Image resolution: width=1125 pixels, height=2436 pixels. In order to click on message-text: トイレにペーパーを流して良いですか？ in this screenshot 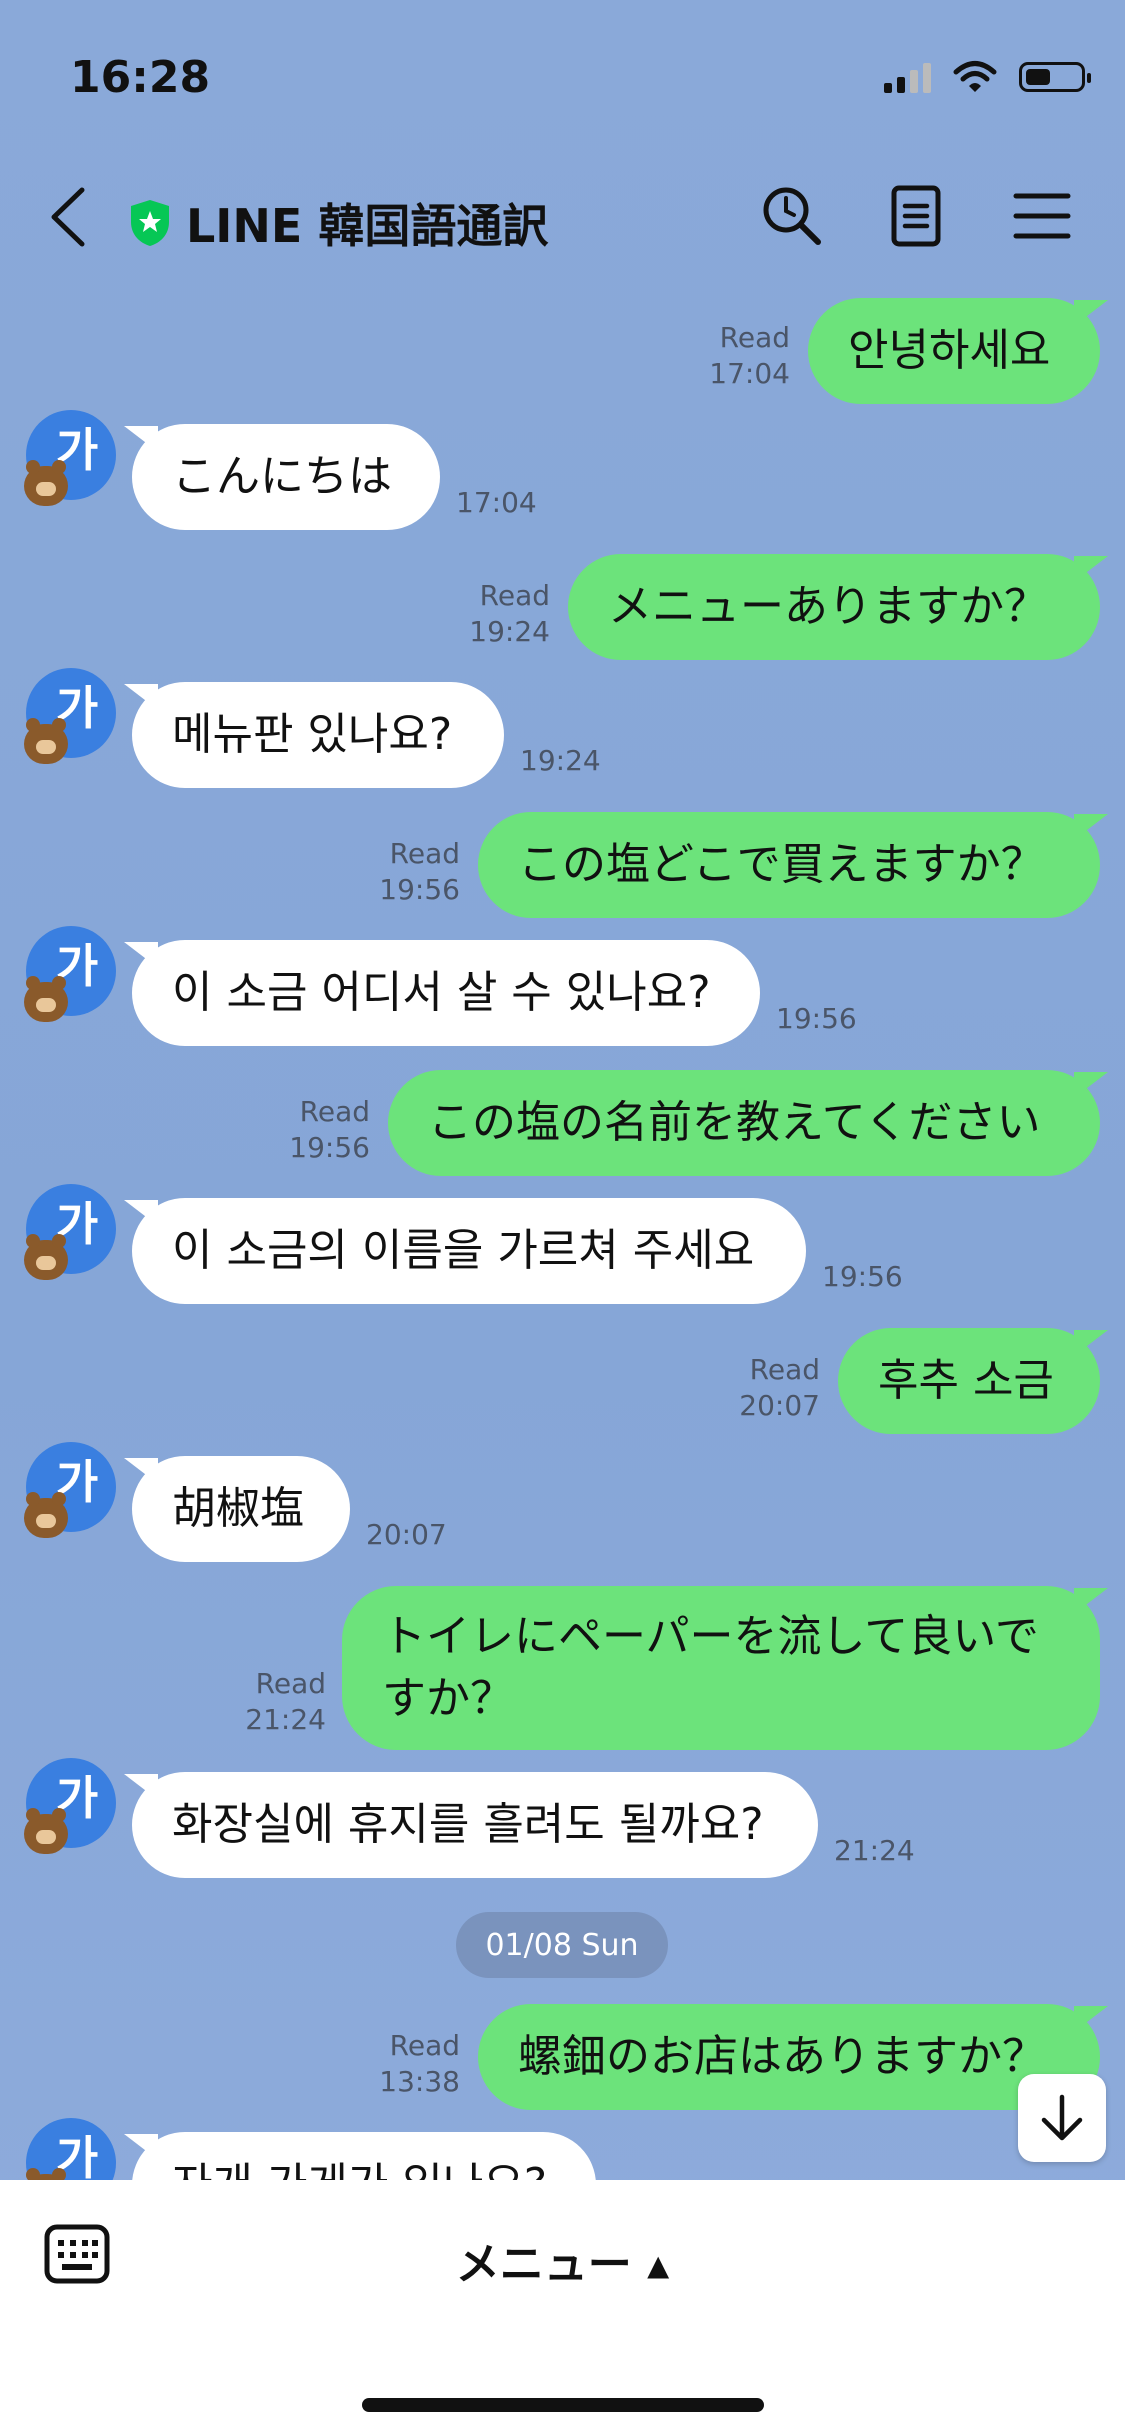, I will do `click(710, 1667)`.